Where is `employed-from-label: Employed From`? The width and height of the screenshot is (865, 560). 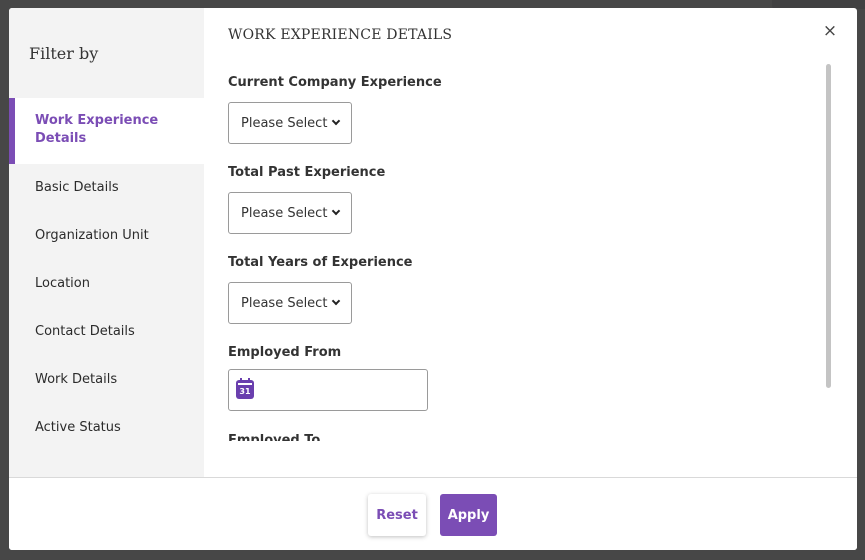 employed-from-label: Employed From is located at coordinates (285, 352).